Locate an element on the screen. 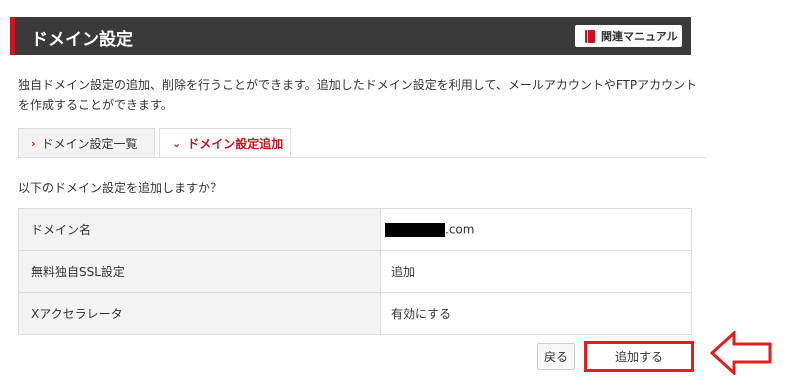 This screenshot has width=800, height=391. table-row: Xアクセラレータ 有効にする is located at coordinates (355, 313).